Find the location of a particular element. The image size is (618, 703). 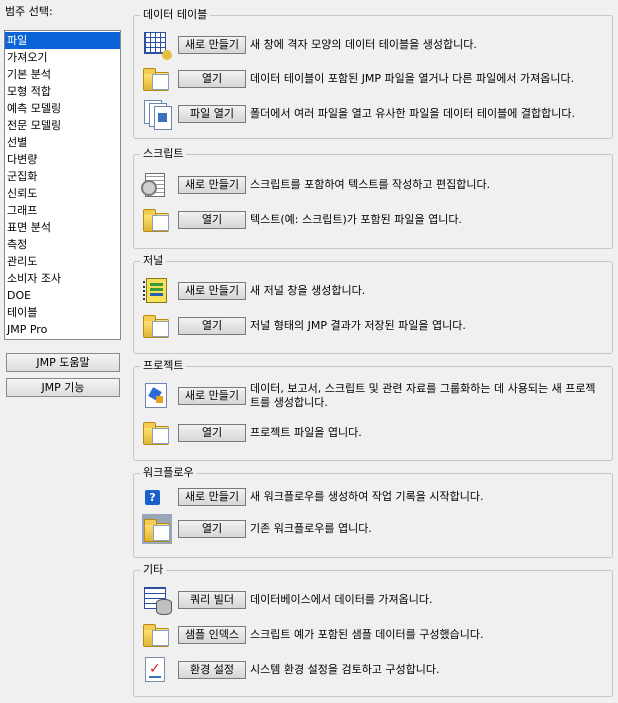

category-item: 테이블 is located at coordinates (62, 312).